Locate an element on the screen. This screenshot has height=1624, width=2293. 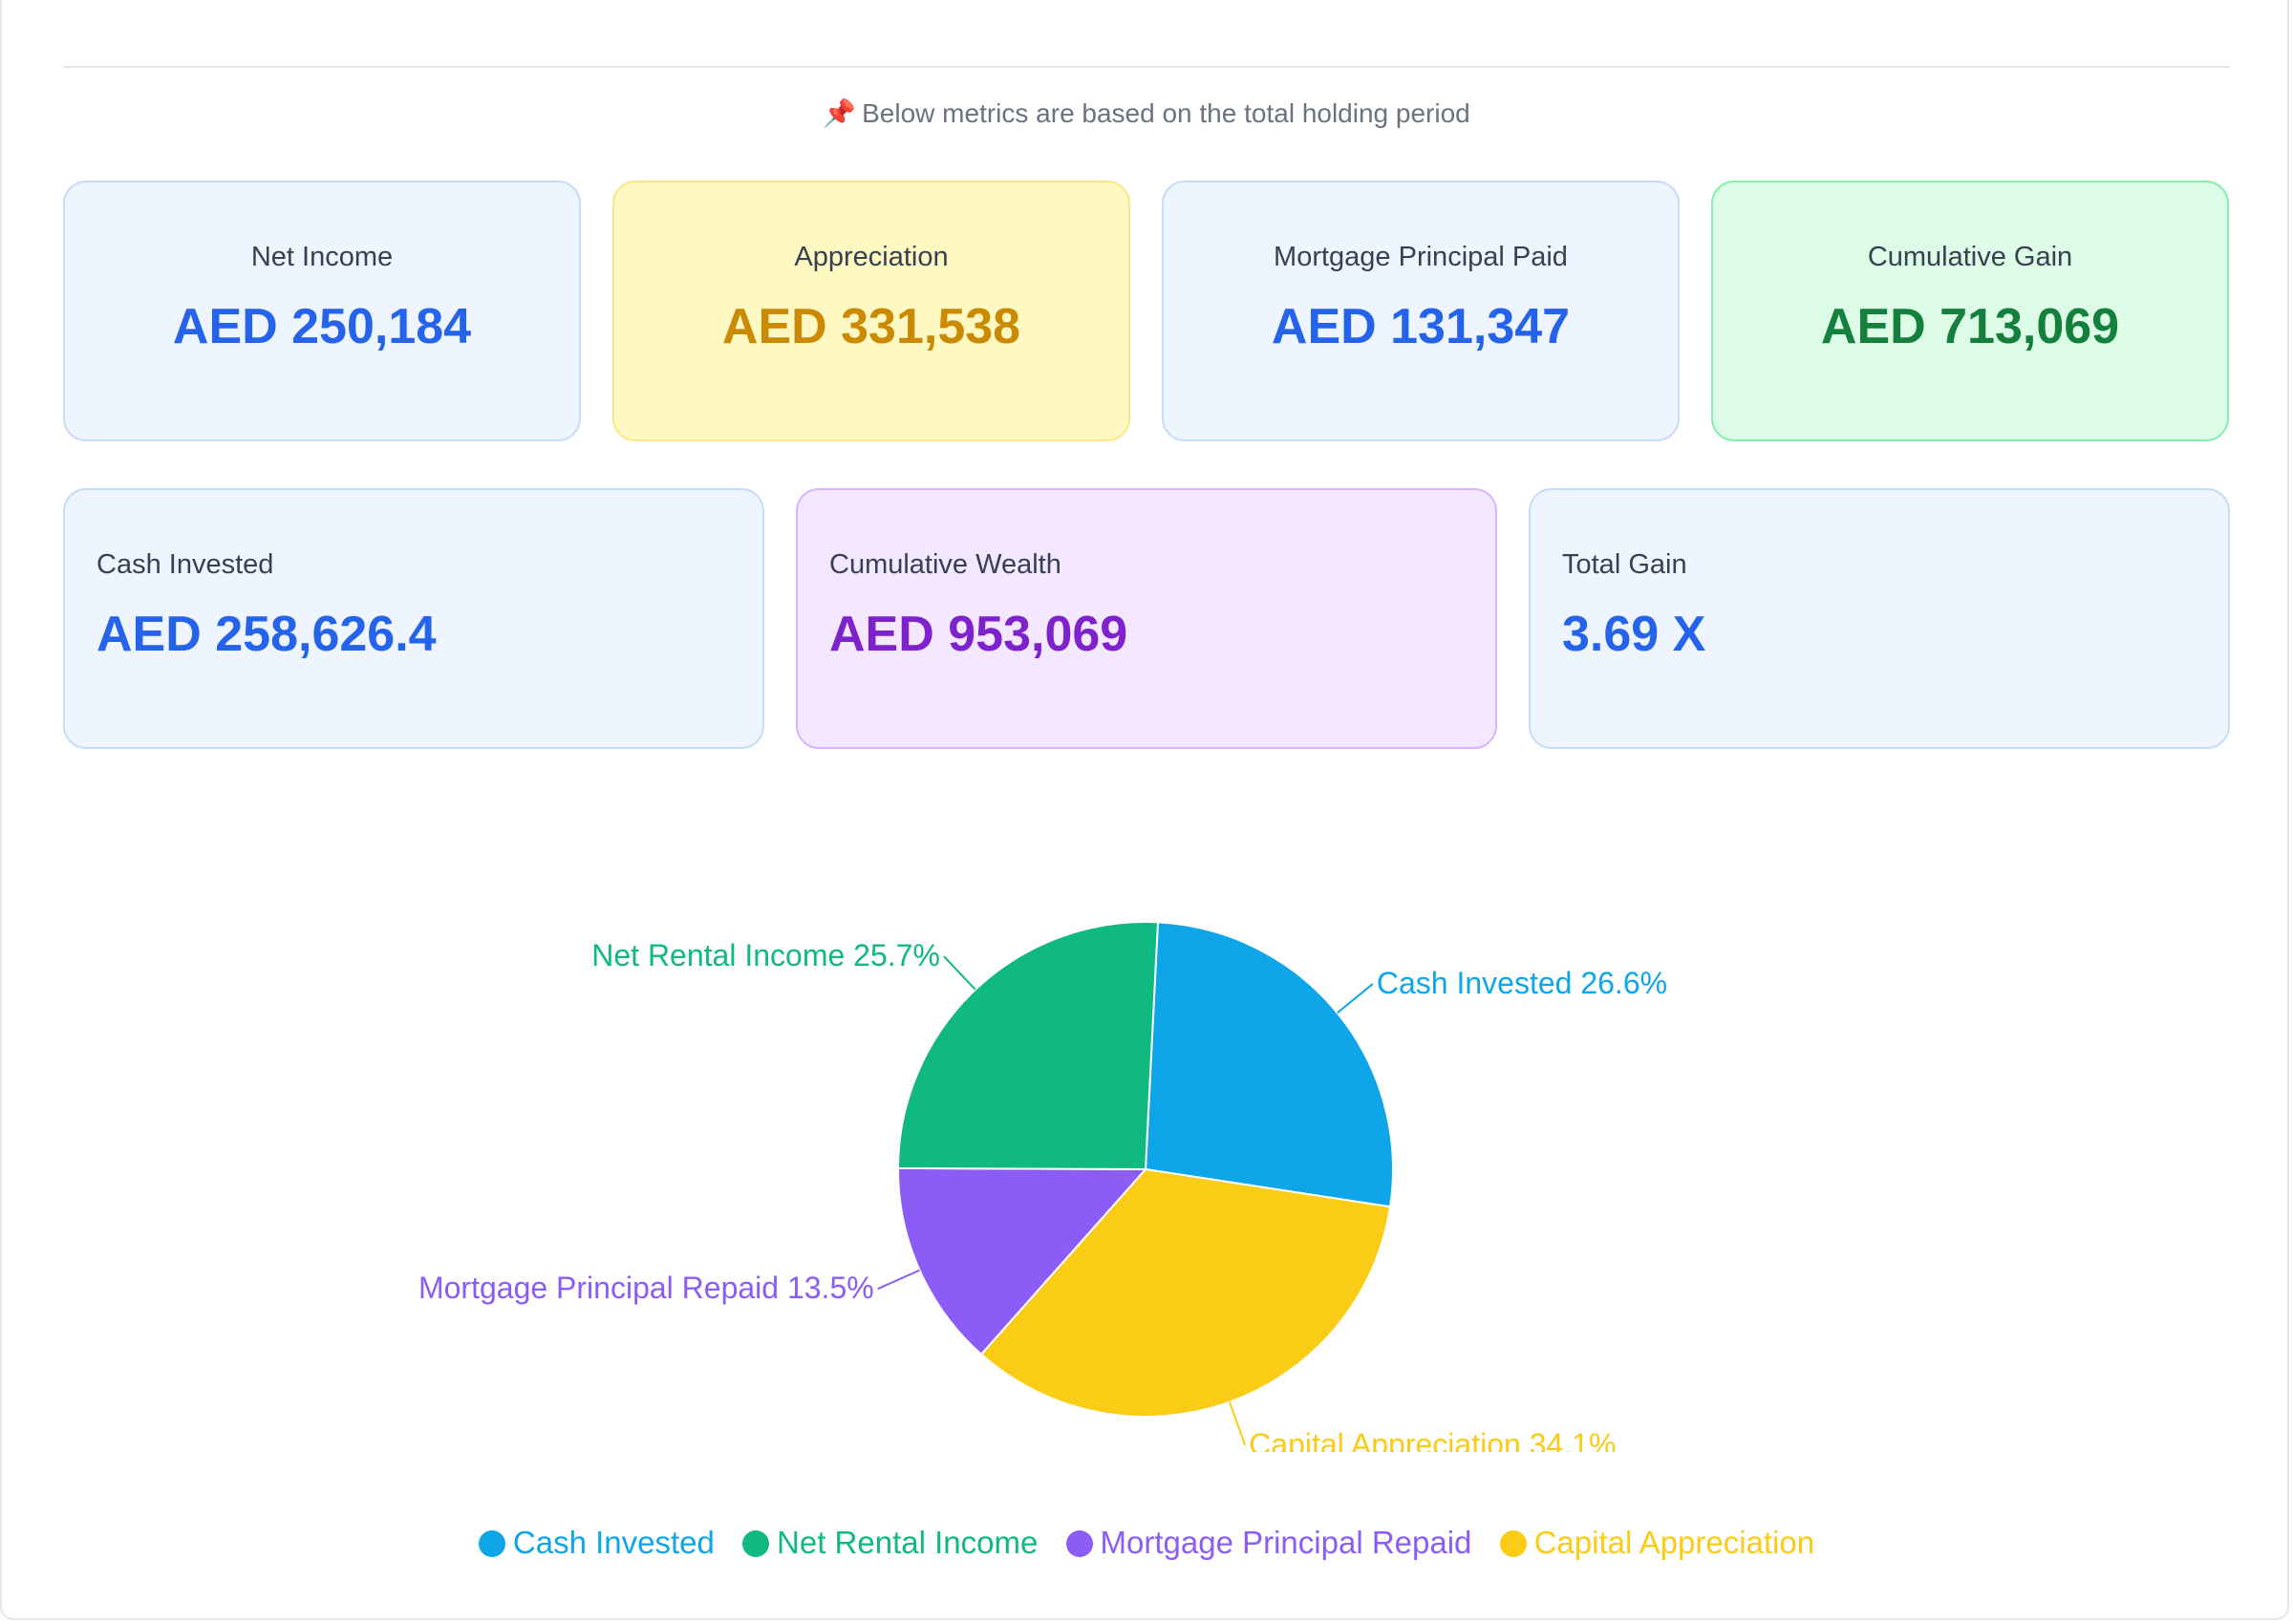
metric-label: Appreciation is located at coordinates (871, 257).